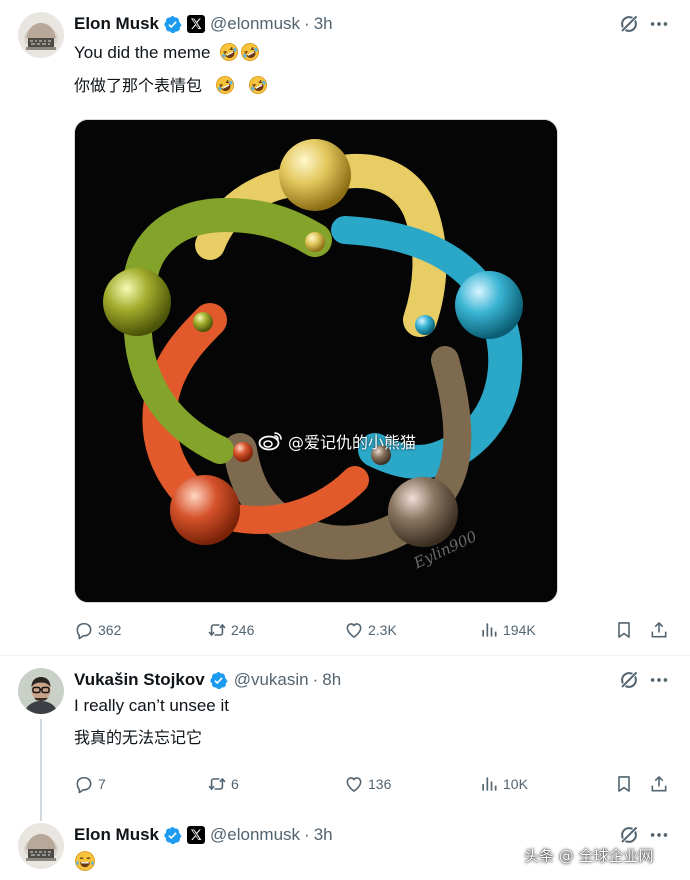 The width and height of the screenshot is (690, 880). What do you see at coordinates (270, 441) in the screenshot?
I see `weibo-icon` at bounding box center [270, 441].